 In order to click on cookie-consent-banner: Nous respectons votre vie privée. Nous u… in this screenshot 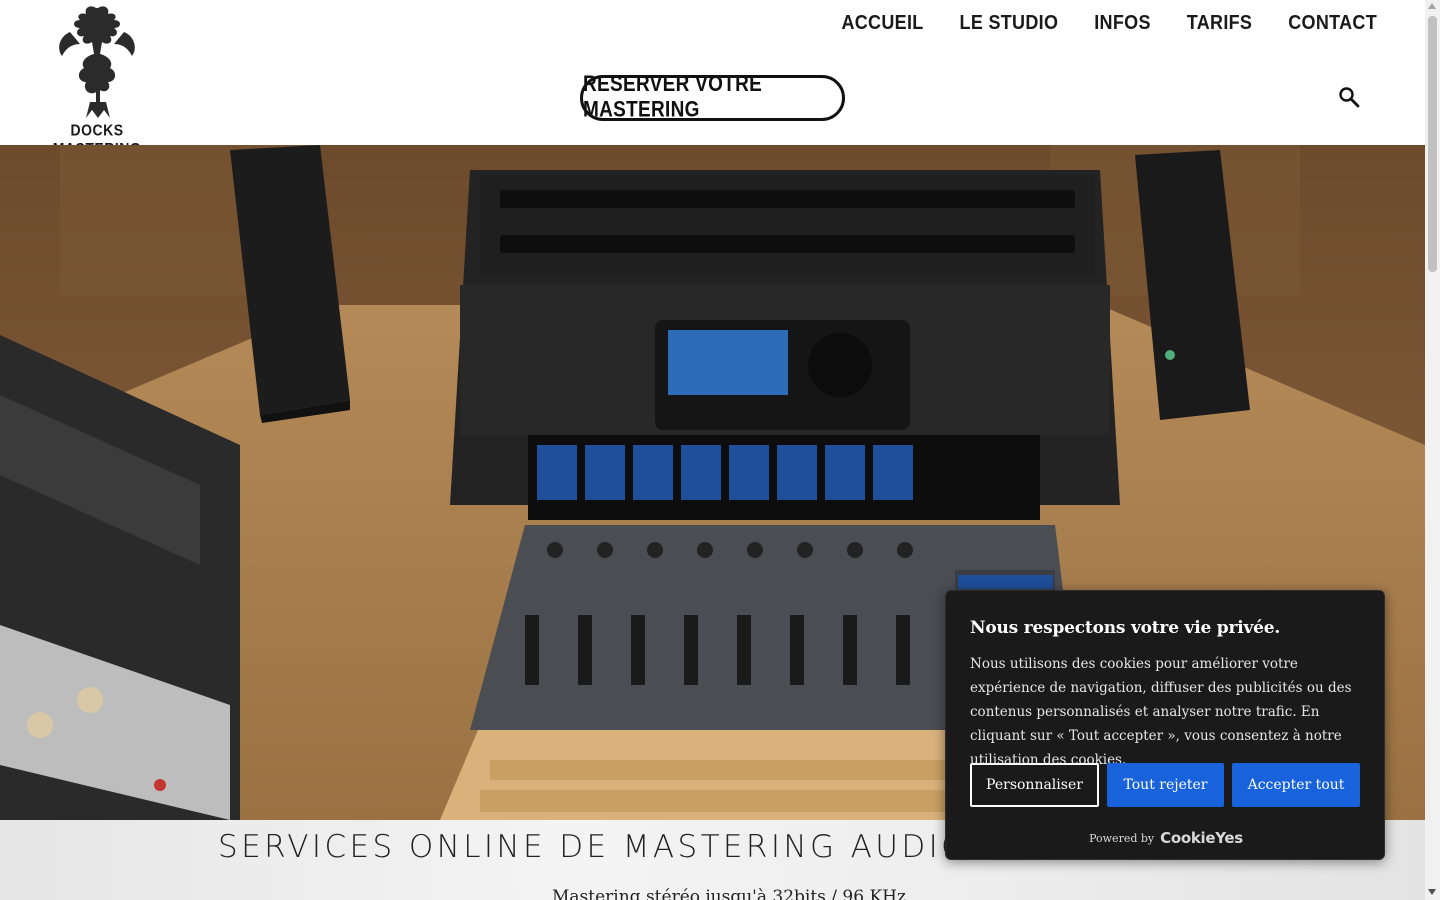, I will do `click(1165, 725)`.